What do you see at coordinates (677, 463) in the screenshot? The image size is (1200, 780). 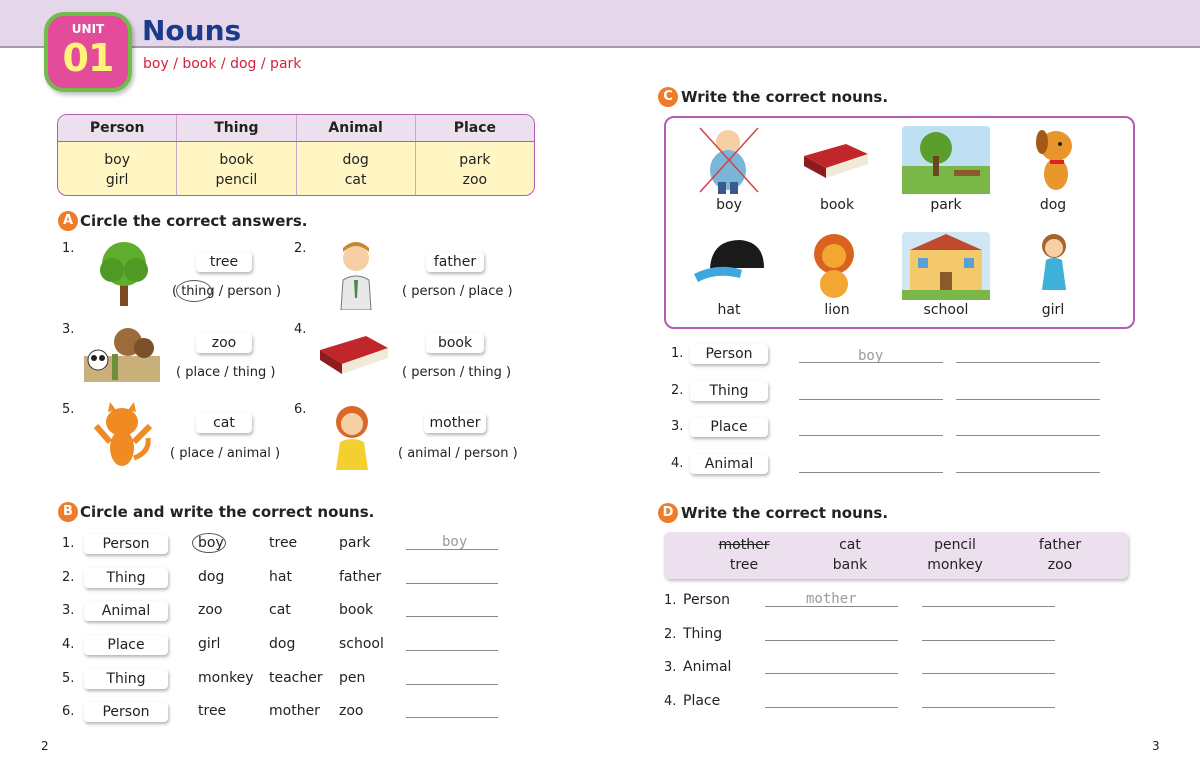 I see `row-number: 4.` at bounding box center [677, 463].